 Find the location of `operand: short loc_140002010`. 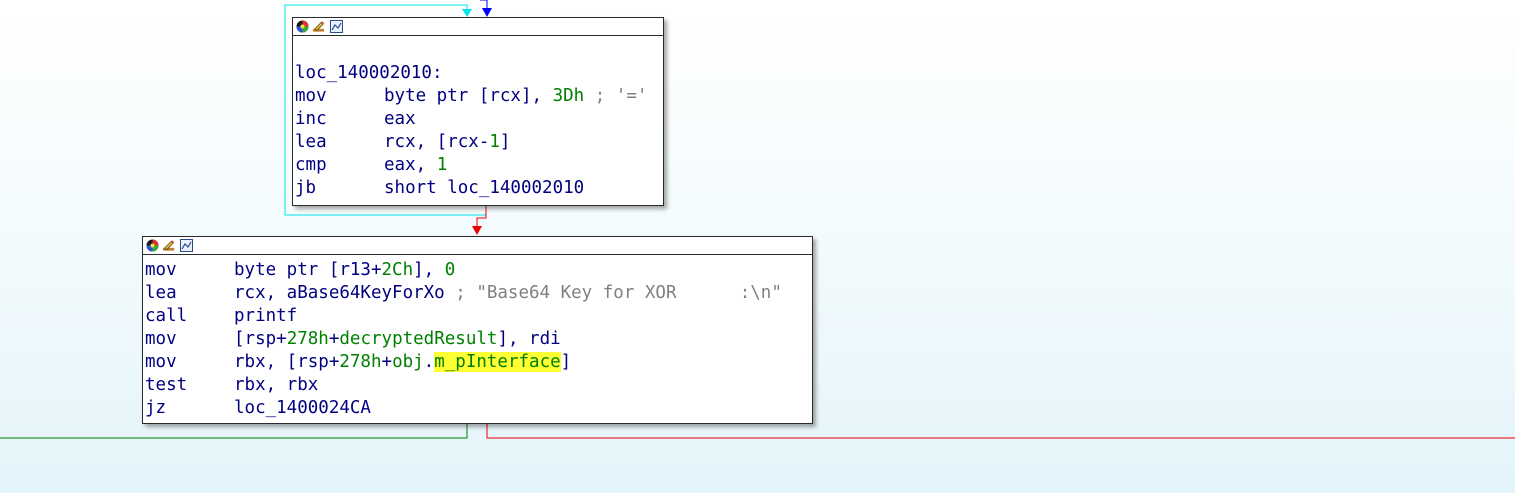

operand: short loc_140002010 is located at coordinates (484, 188).